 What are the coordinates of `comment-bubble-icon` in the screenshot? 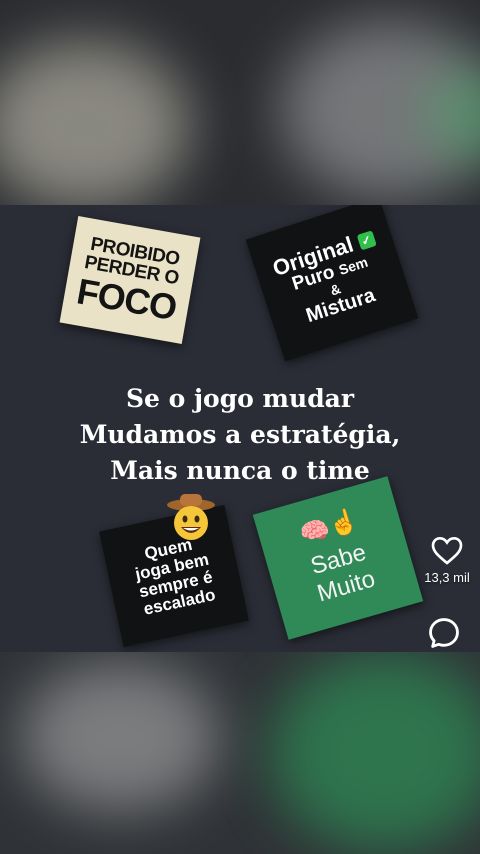 It's located at (444, 633).